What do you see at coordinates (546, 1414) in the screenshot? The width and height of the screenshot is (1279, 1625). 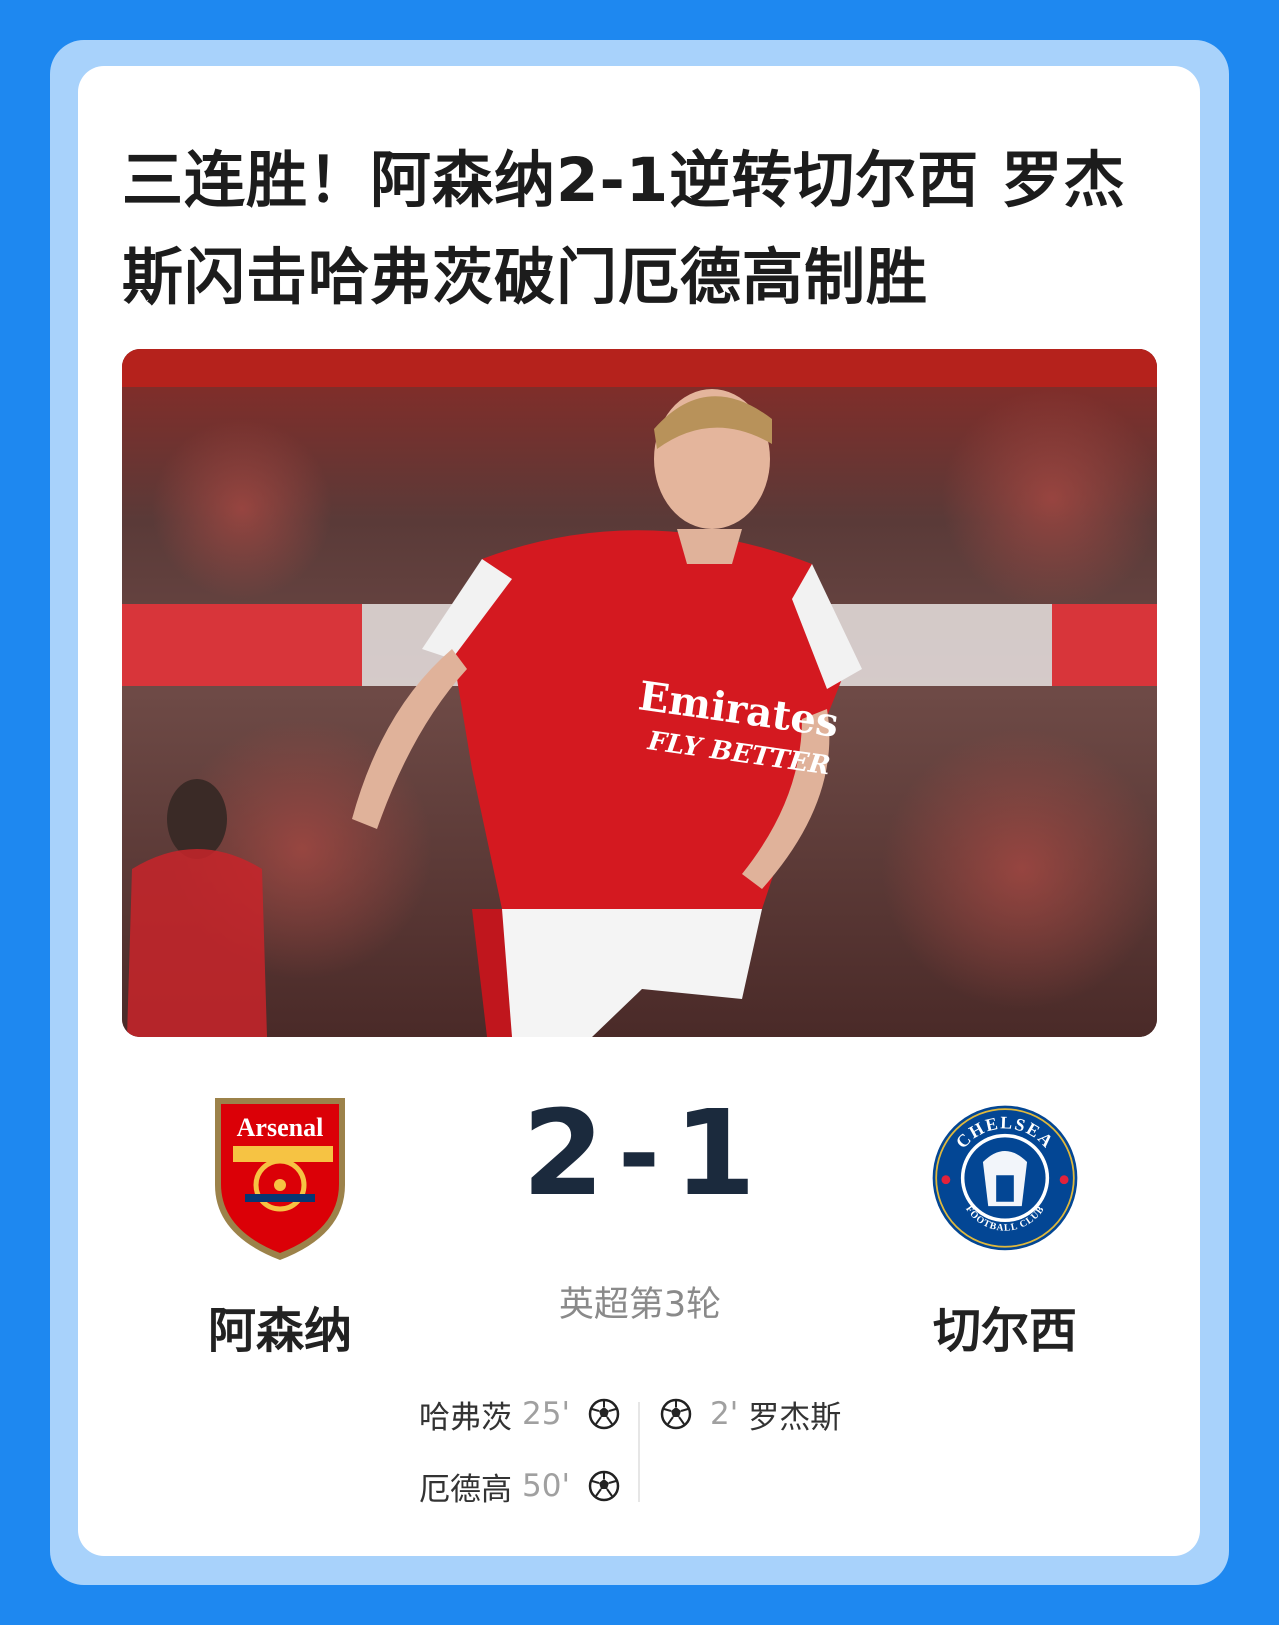 I see `goal-minute: 25'` at bounding box center [546, 1414].